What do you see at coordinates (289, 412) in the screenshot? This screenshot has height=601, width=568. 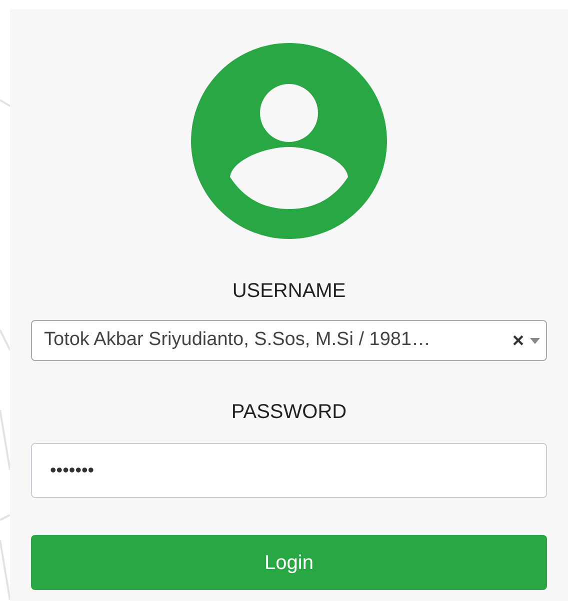 I see `password-label: PASSWORD` at bounding box center [289, 412].